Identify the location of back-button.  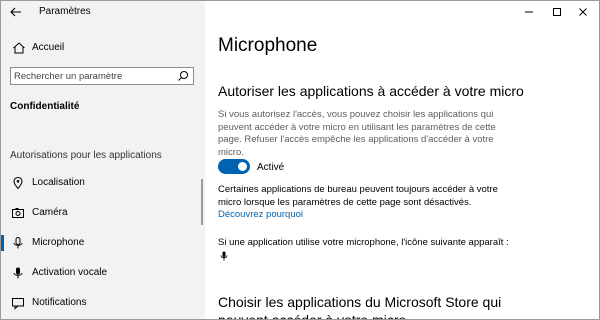
(16, 12).